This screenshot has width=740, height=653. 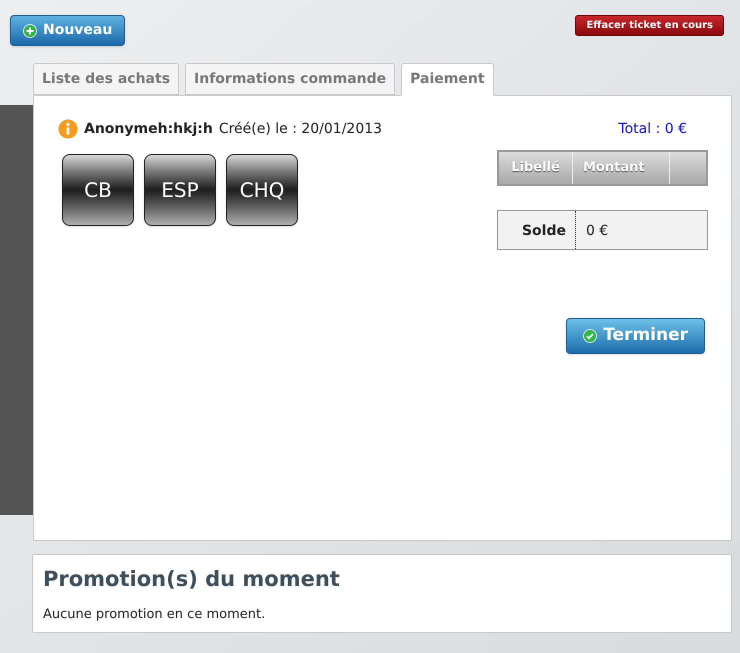 I want to click on tab: Liste des achats, so click(x=106, y=79).